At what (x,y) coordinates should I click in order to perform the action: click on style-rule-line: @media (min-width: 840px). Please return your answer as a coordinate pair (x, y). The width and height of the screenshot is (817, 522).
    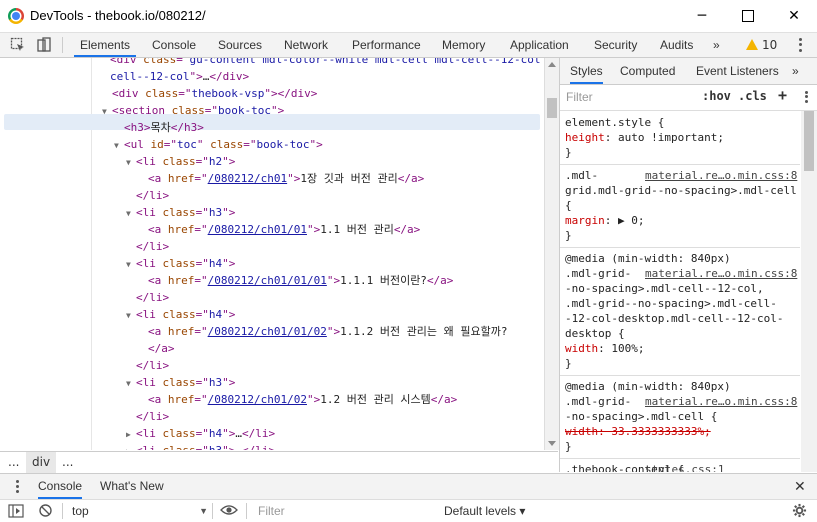
    Looking at the image, I should click on (648, 258).